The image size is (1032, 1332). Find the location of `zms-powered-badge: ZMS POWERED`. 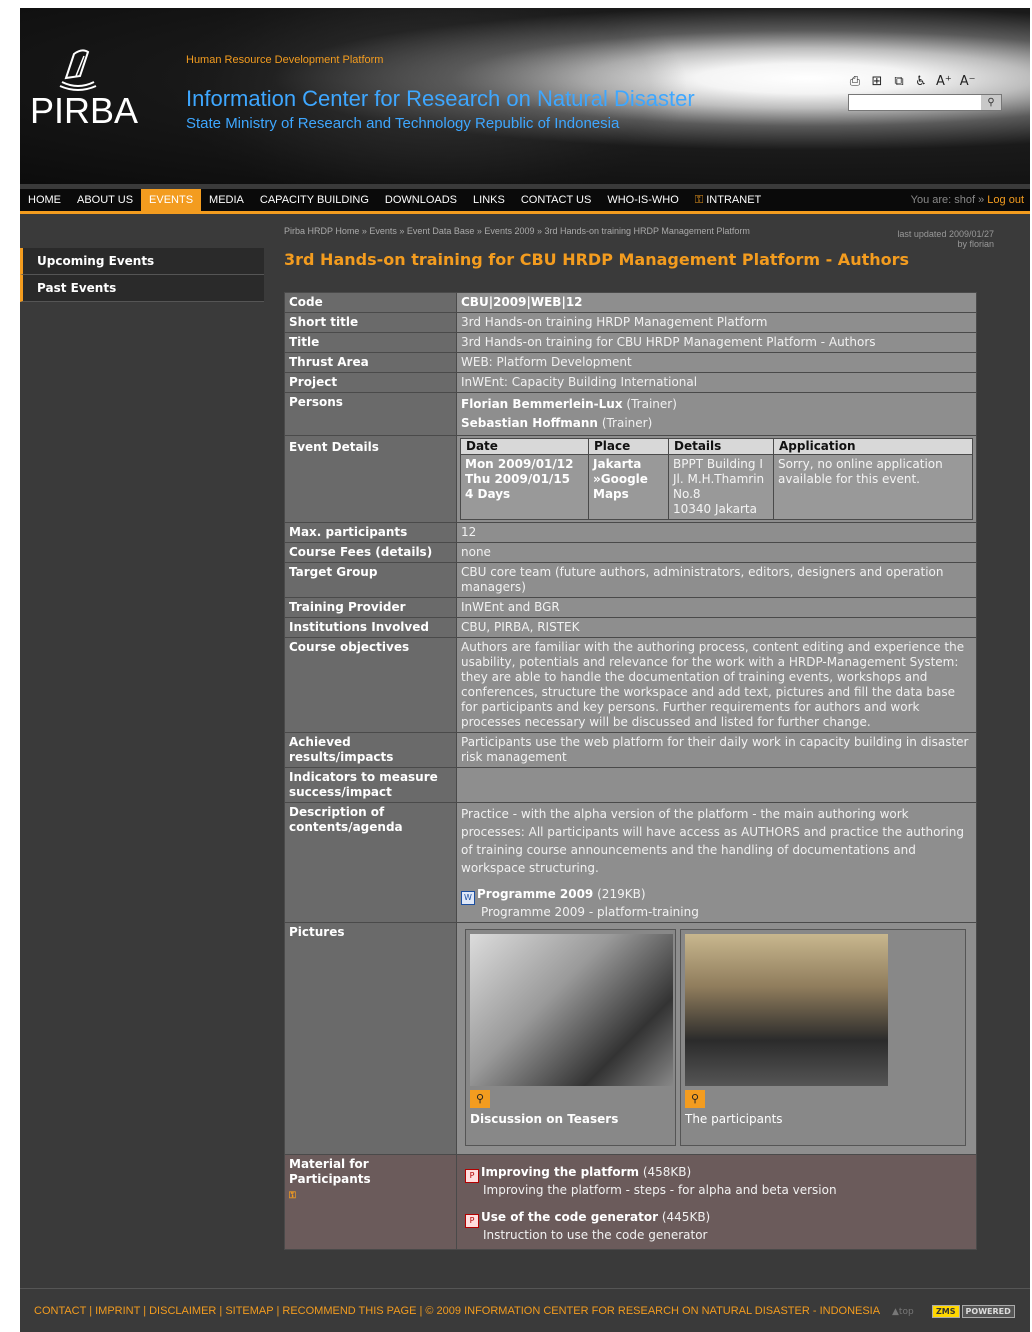

zms-powered-badge: ZMS POWERED is located at coordinates (973, 1311).